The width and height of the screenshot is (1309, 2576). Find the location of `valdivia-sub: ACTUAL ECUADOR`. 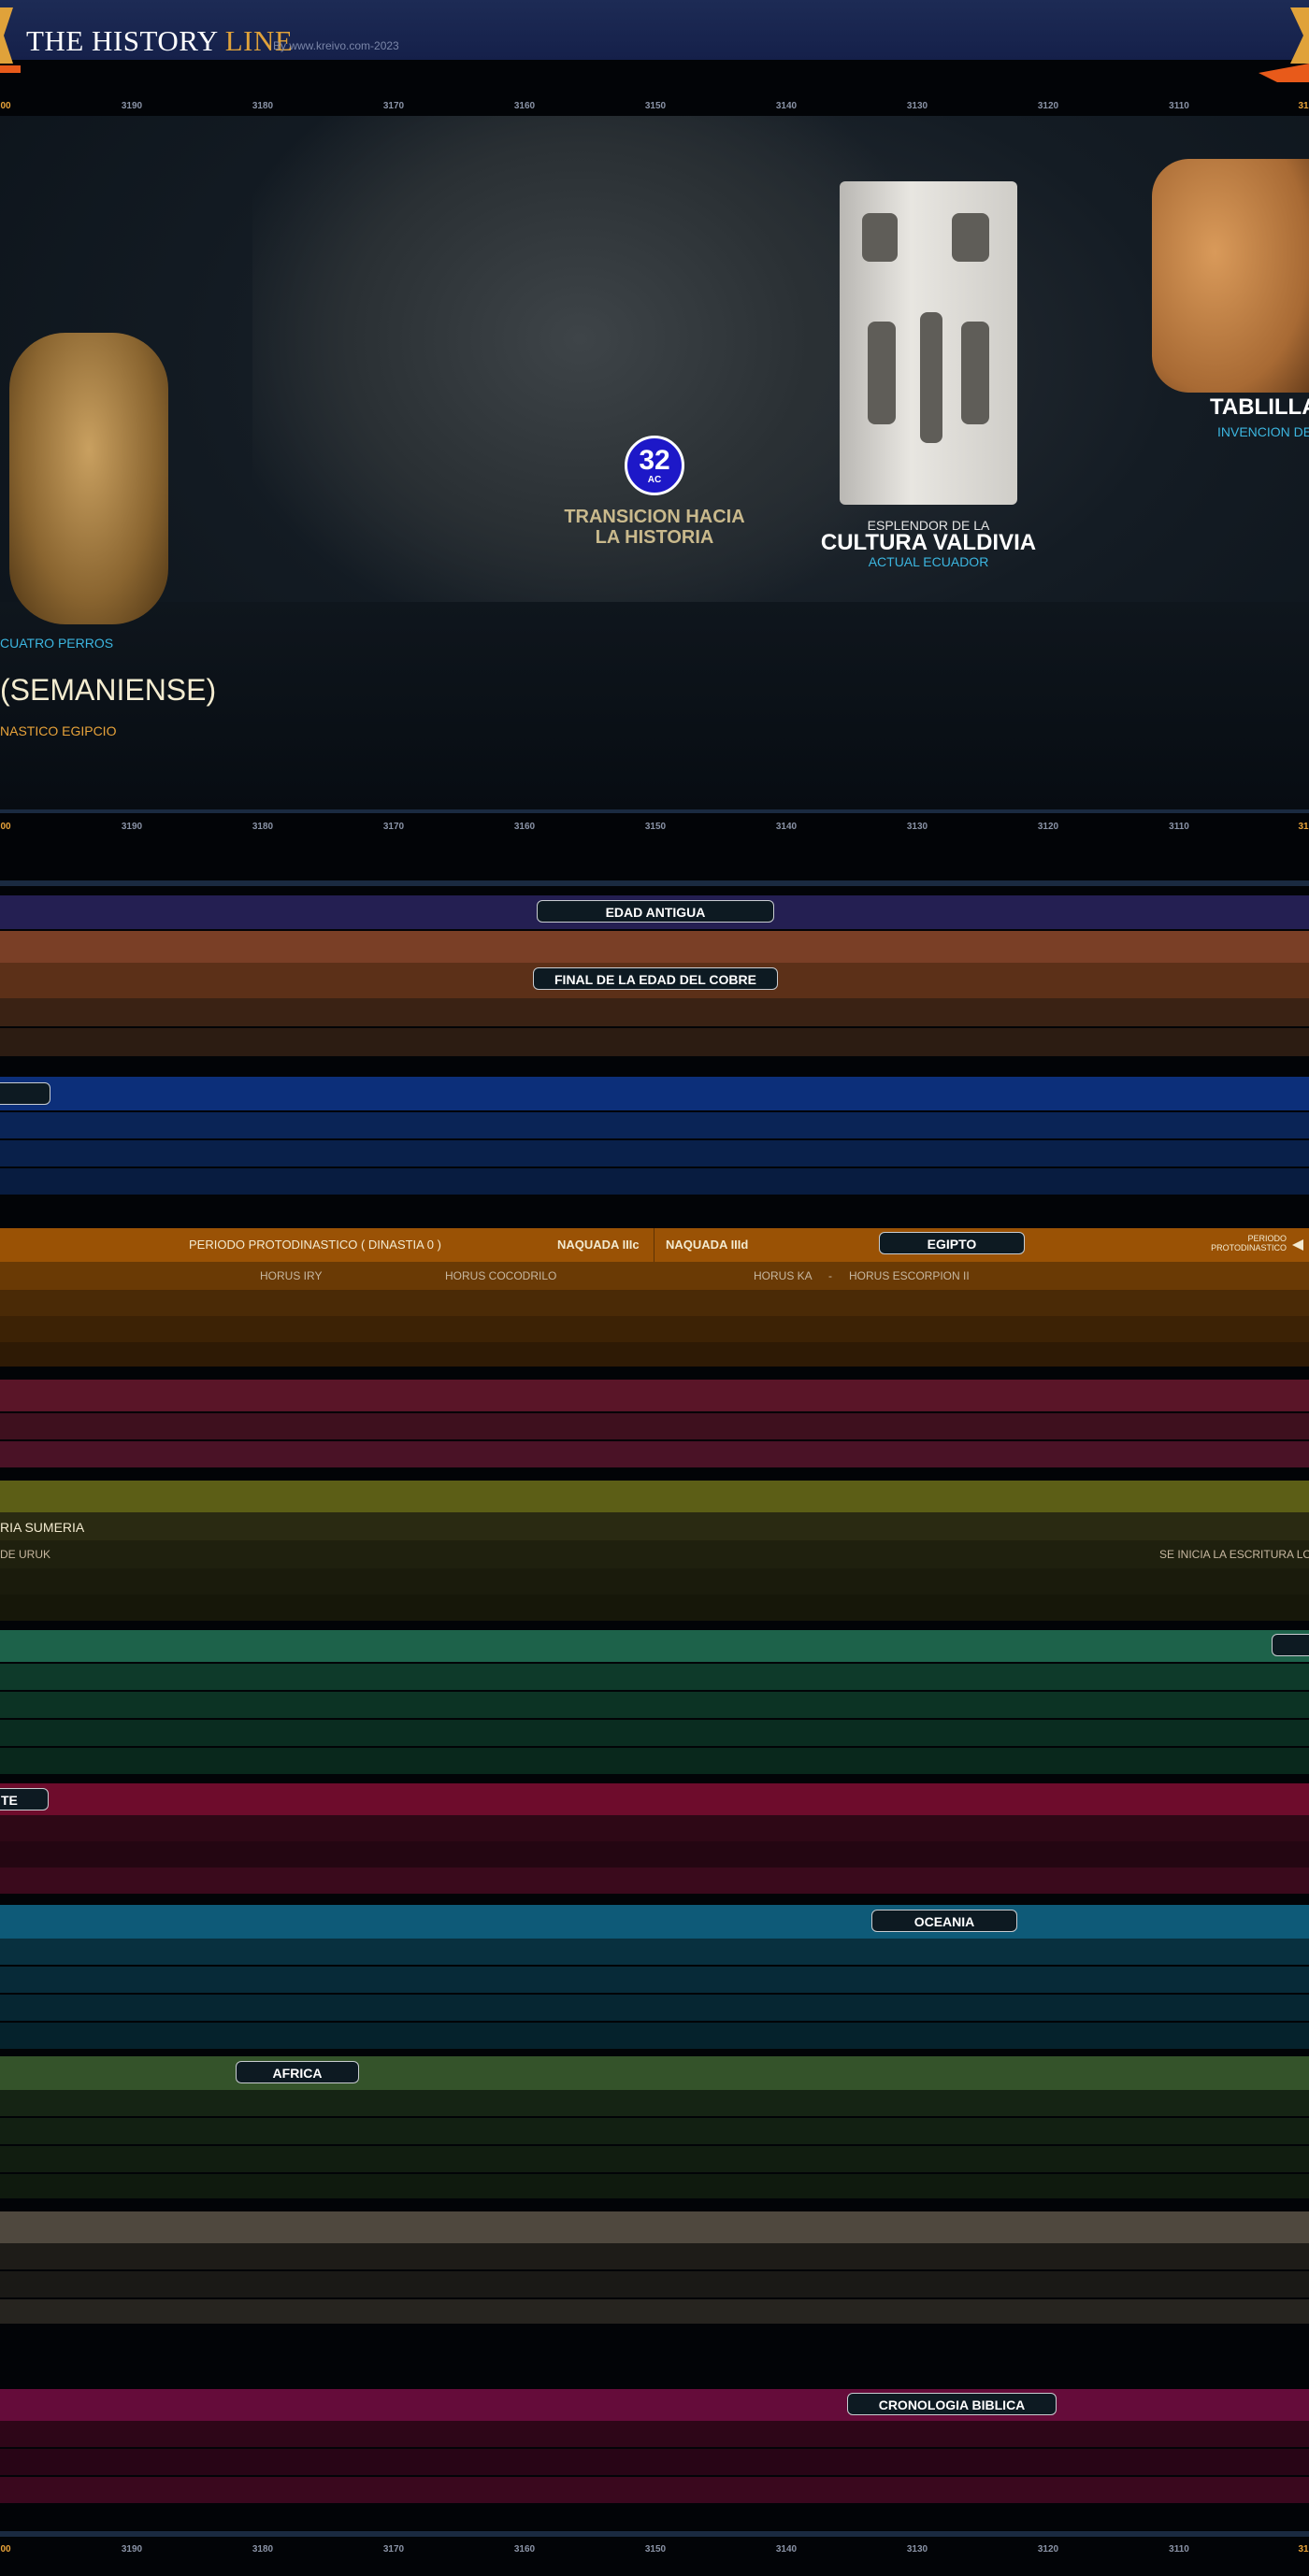

valdivia-sub: ACTUAL ECUADOR is located at coordinates (929, 561).